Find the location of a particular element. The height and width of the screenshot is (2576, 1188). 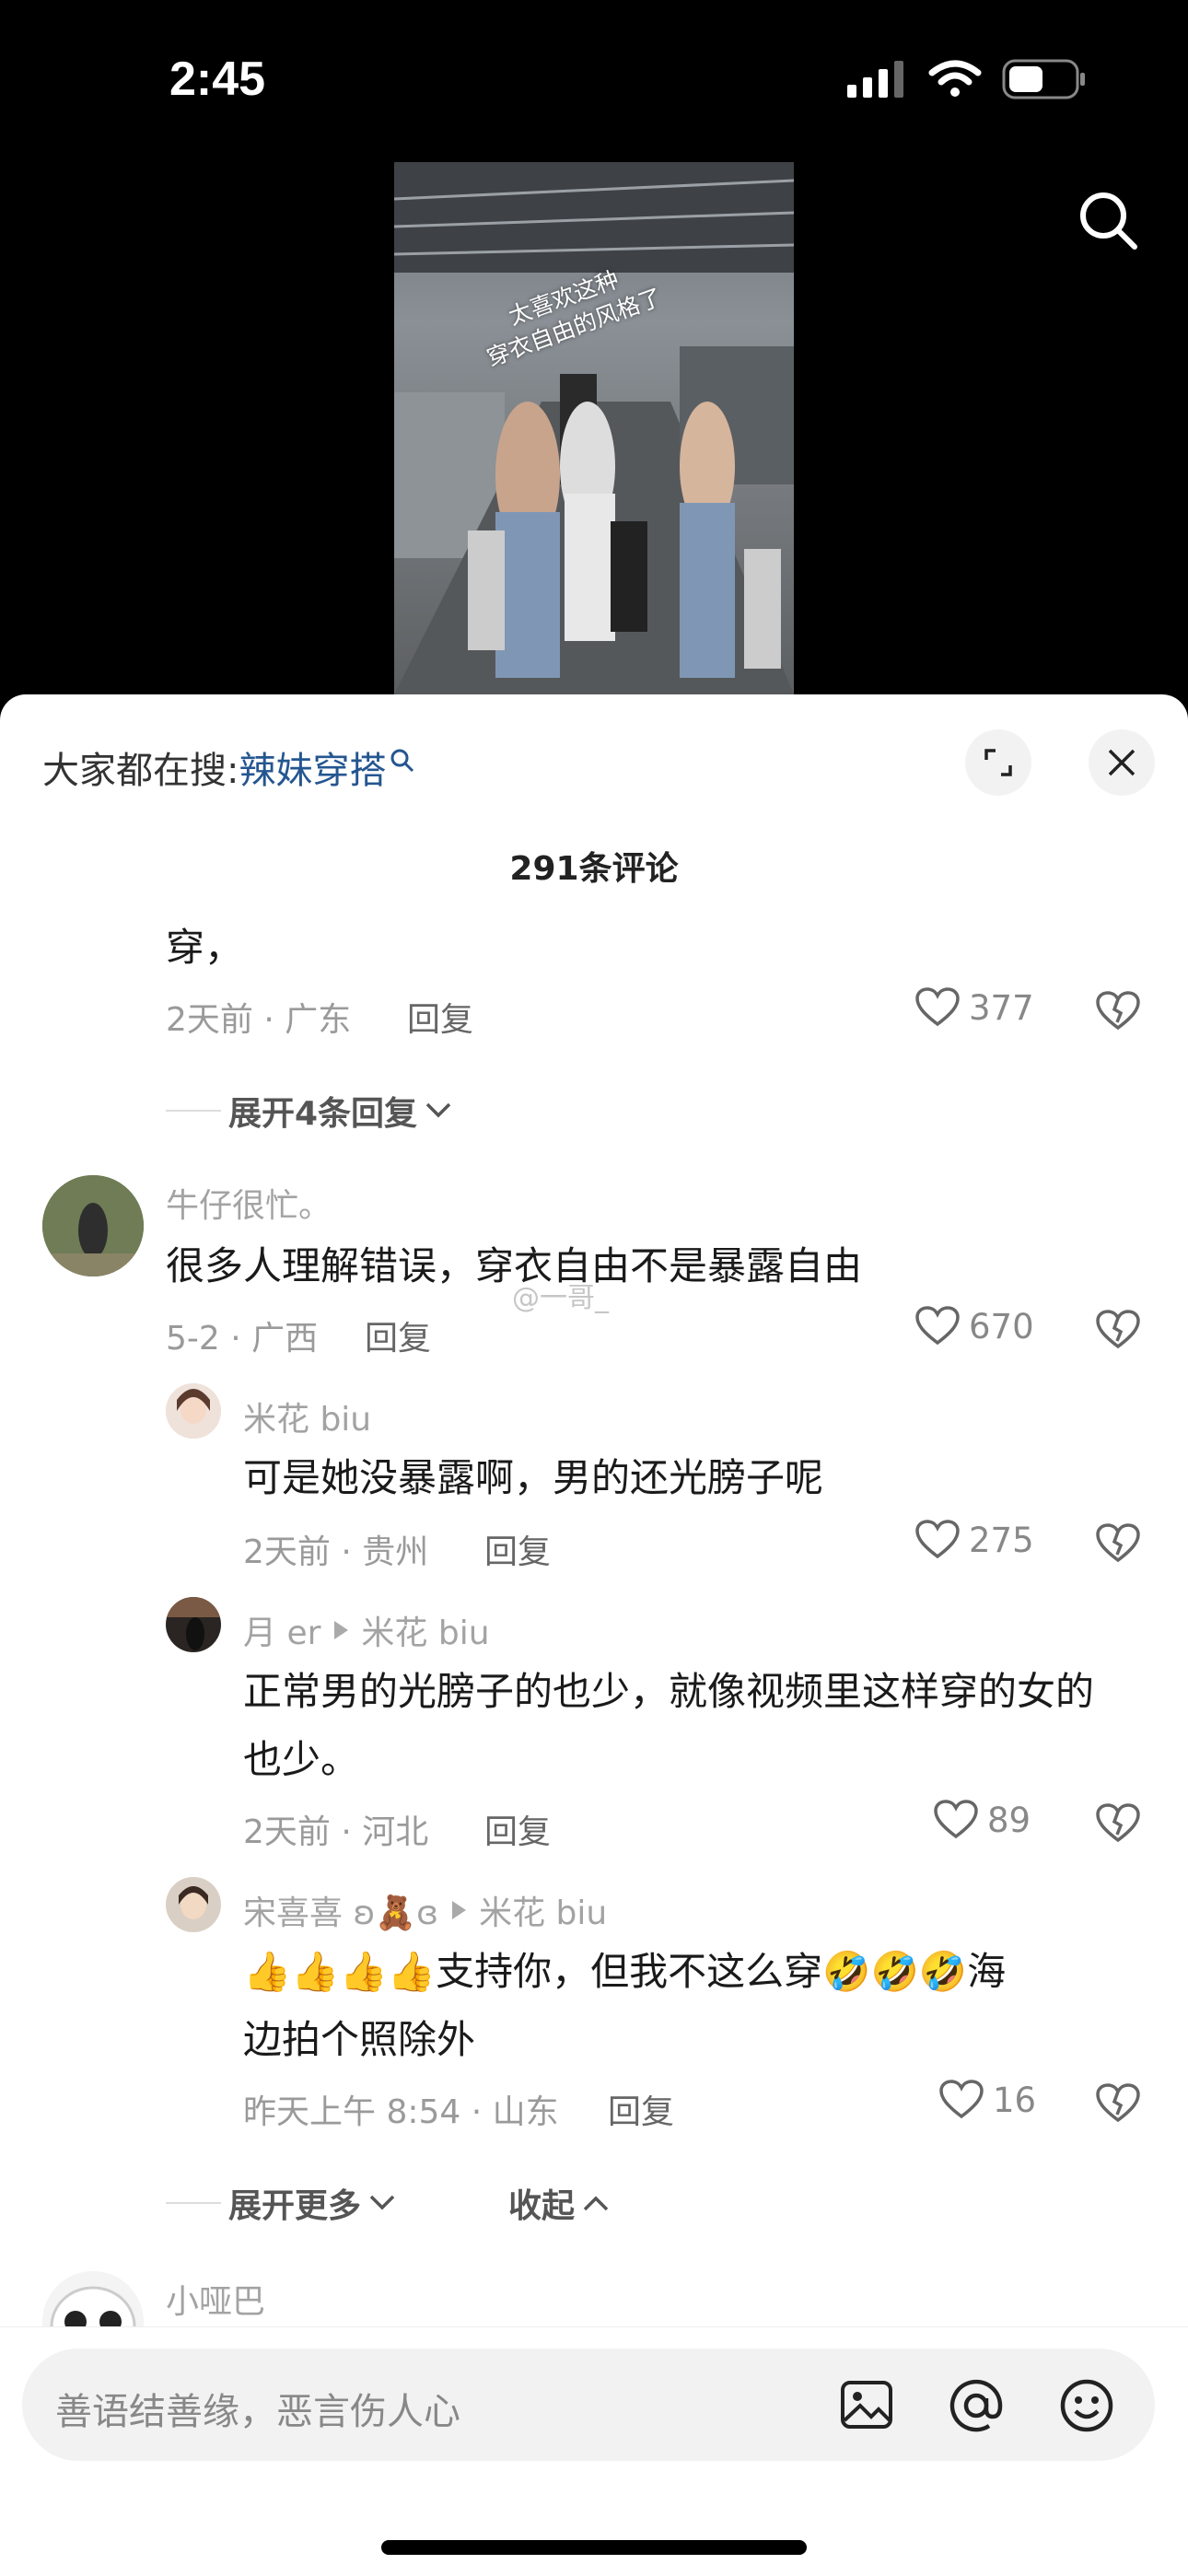

username: 月 er is located at coordinates (281, 1630).